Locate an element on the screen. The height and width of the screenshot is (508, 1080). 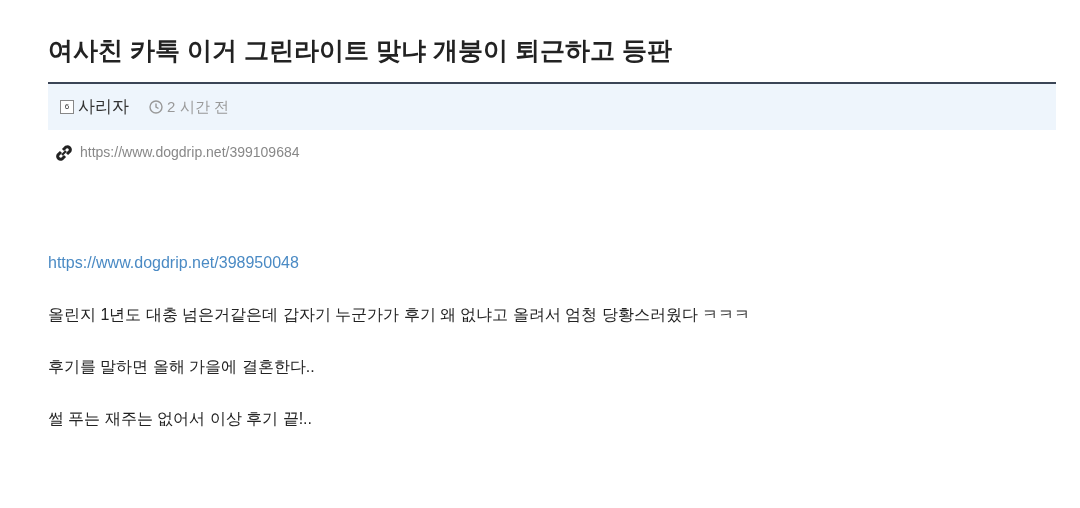
permalink: https://www.dogdrip.net/399109684 is located at coordinates (190, 152).